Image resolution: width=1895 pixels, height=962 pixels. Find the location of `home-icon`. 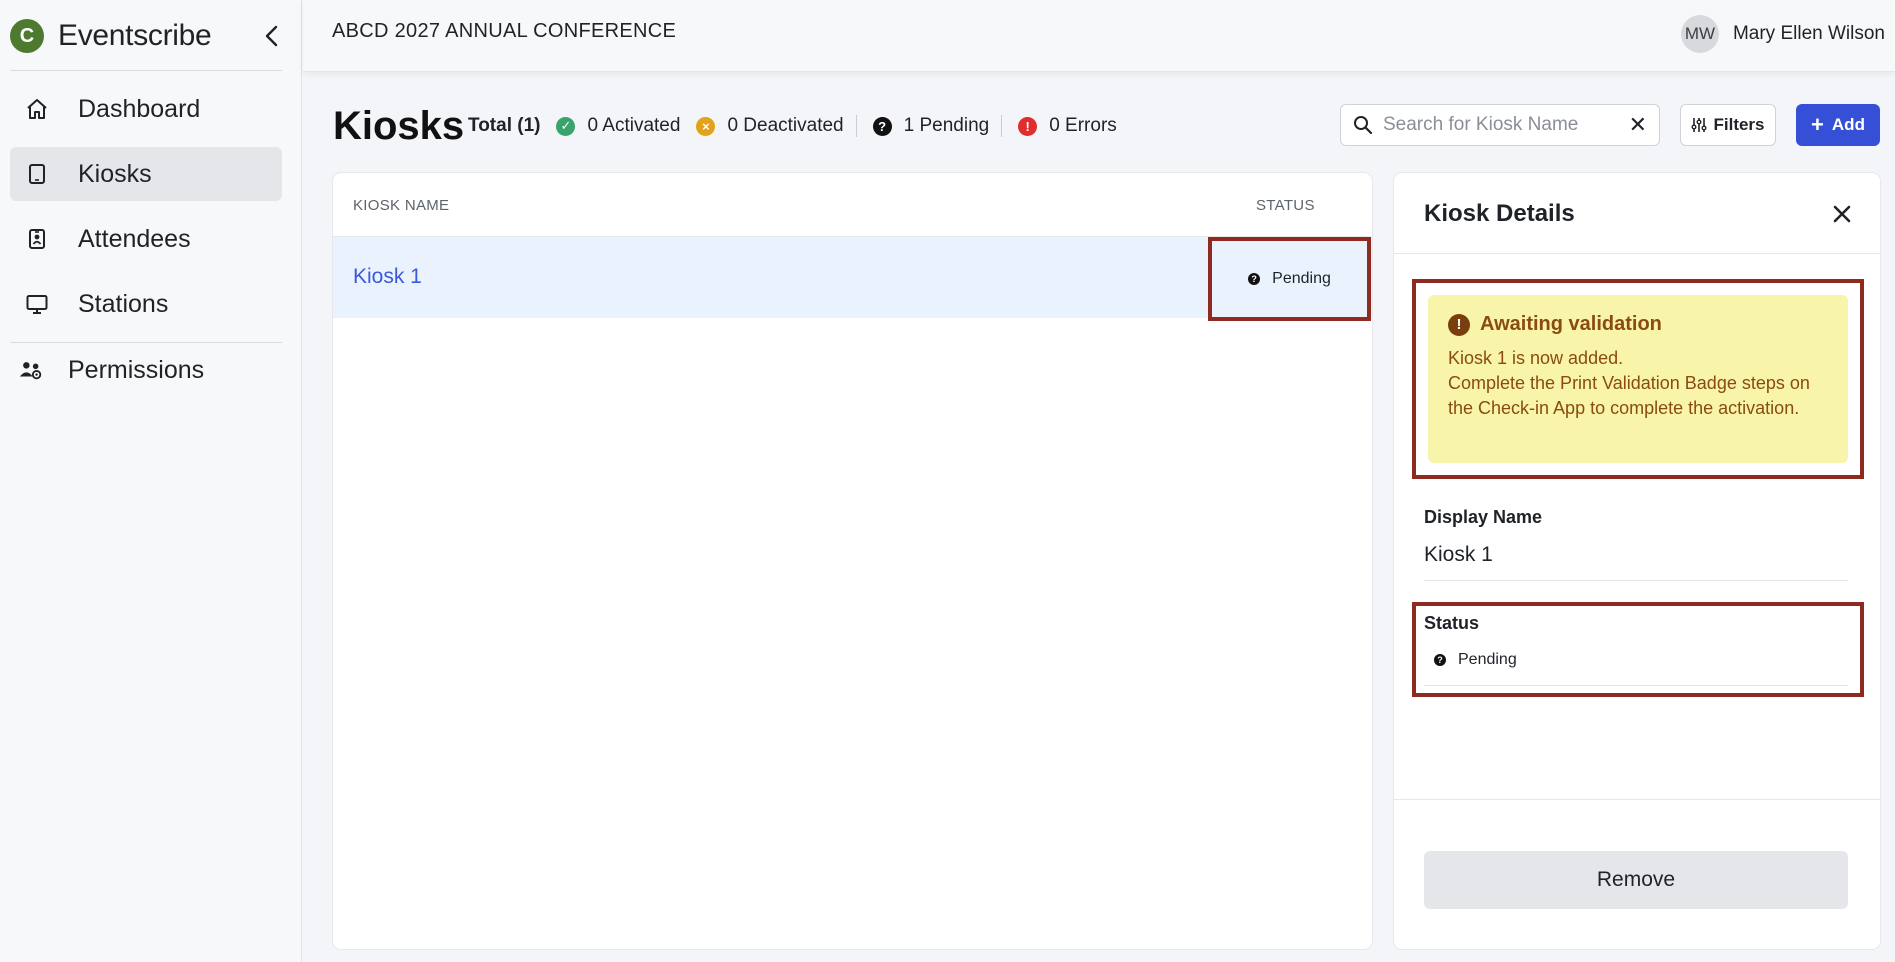

home-icon is located at coordinates (37, 109).